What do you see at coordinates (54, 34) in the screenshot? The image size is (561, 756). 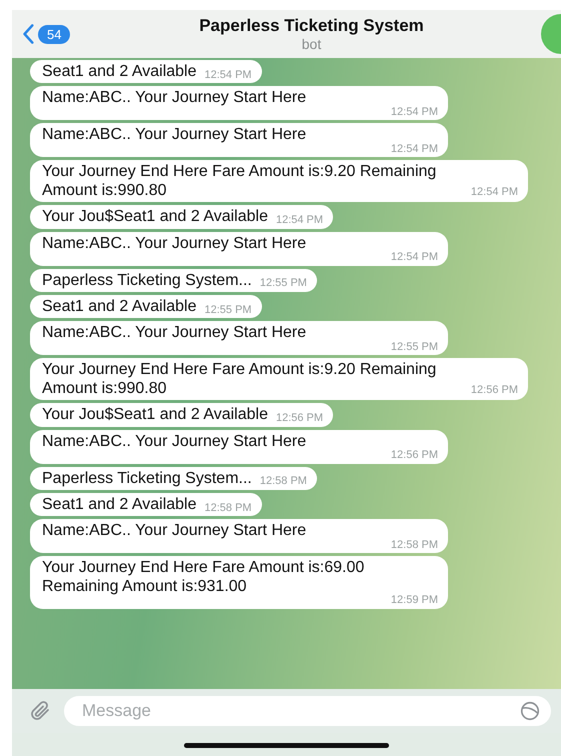 I see `unread-count-badge: 54` at bounding box center [54, 34].